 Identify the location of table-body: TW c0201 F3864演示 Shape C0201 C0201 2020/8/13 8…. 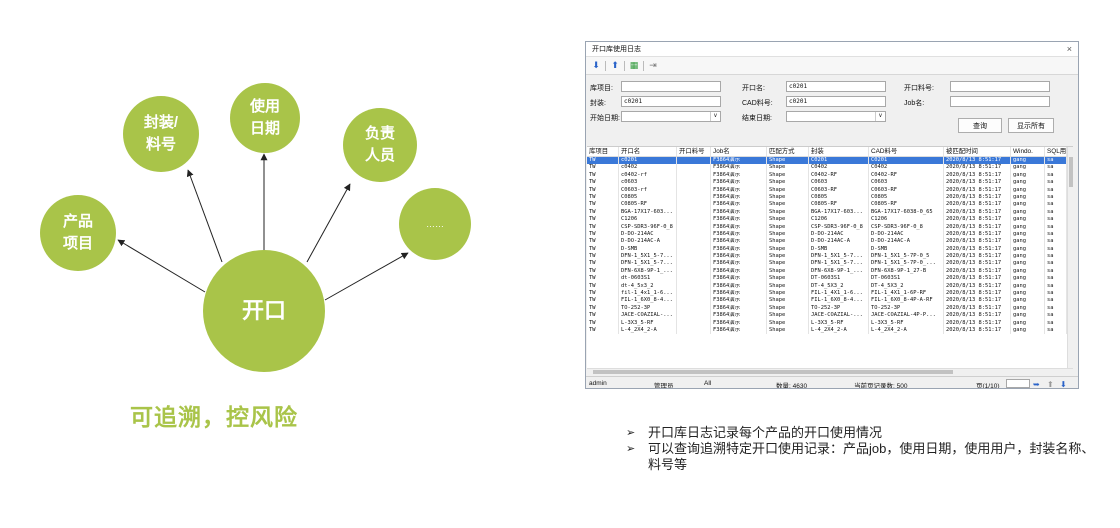
(830, 246).